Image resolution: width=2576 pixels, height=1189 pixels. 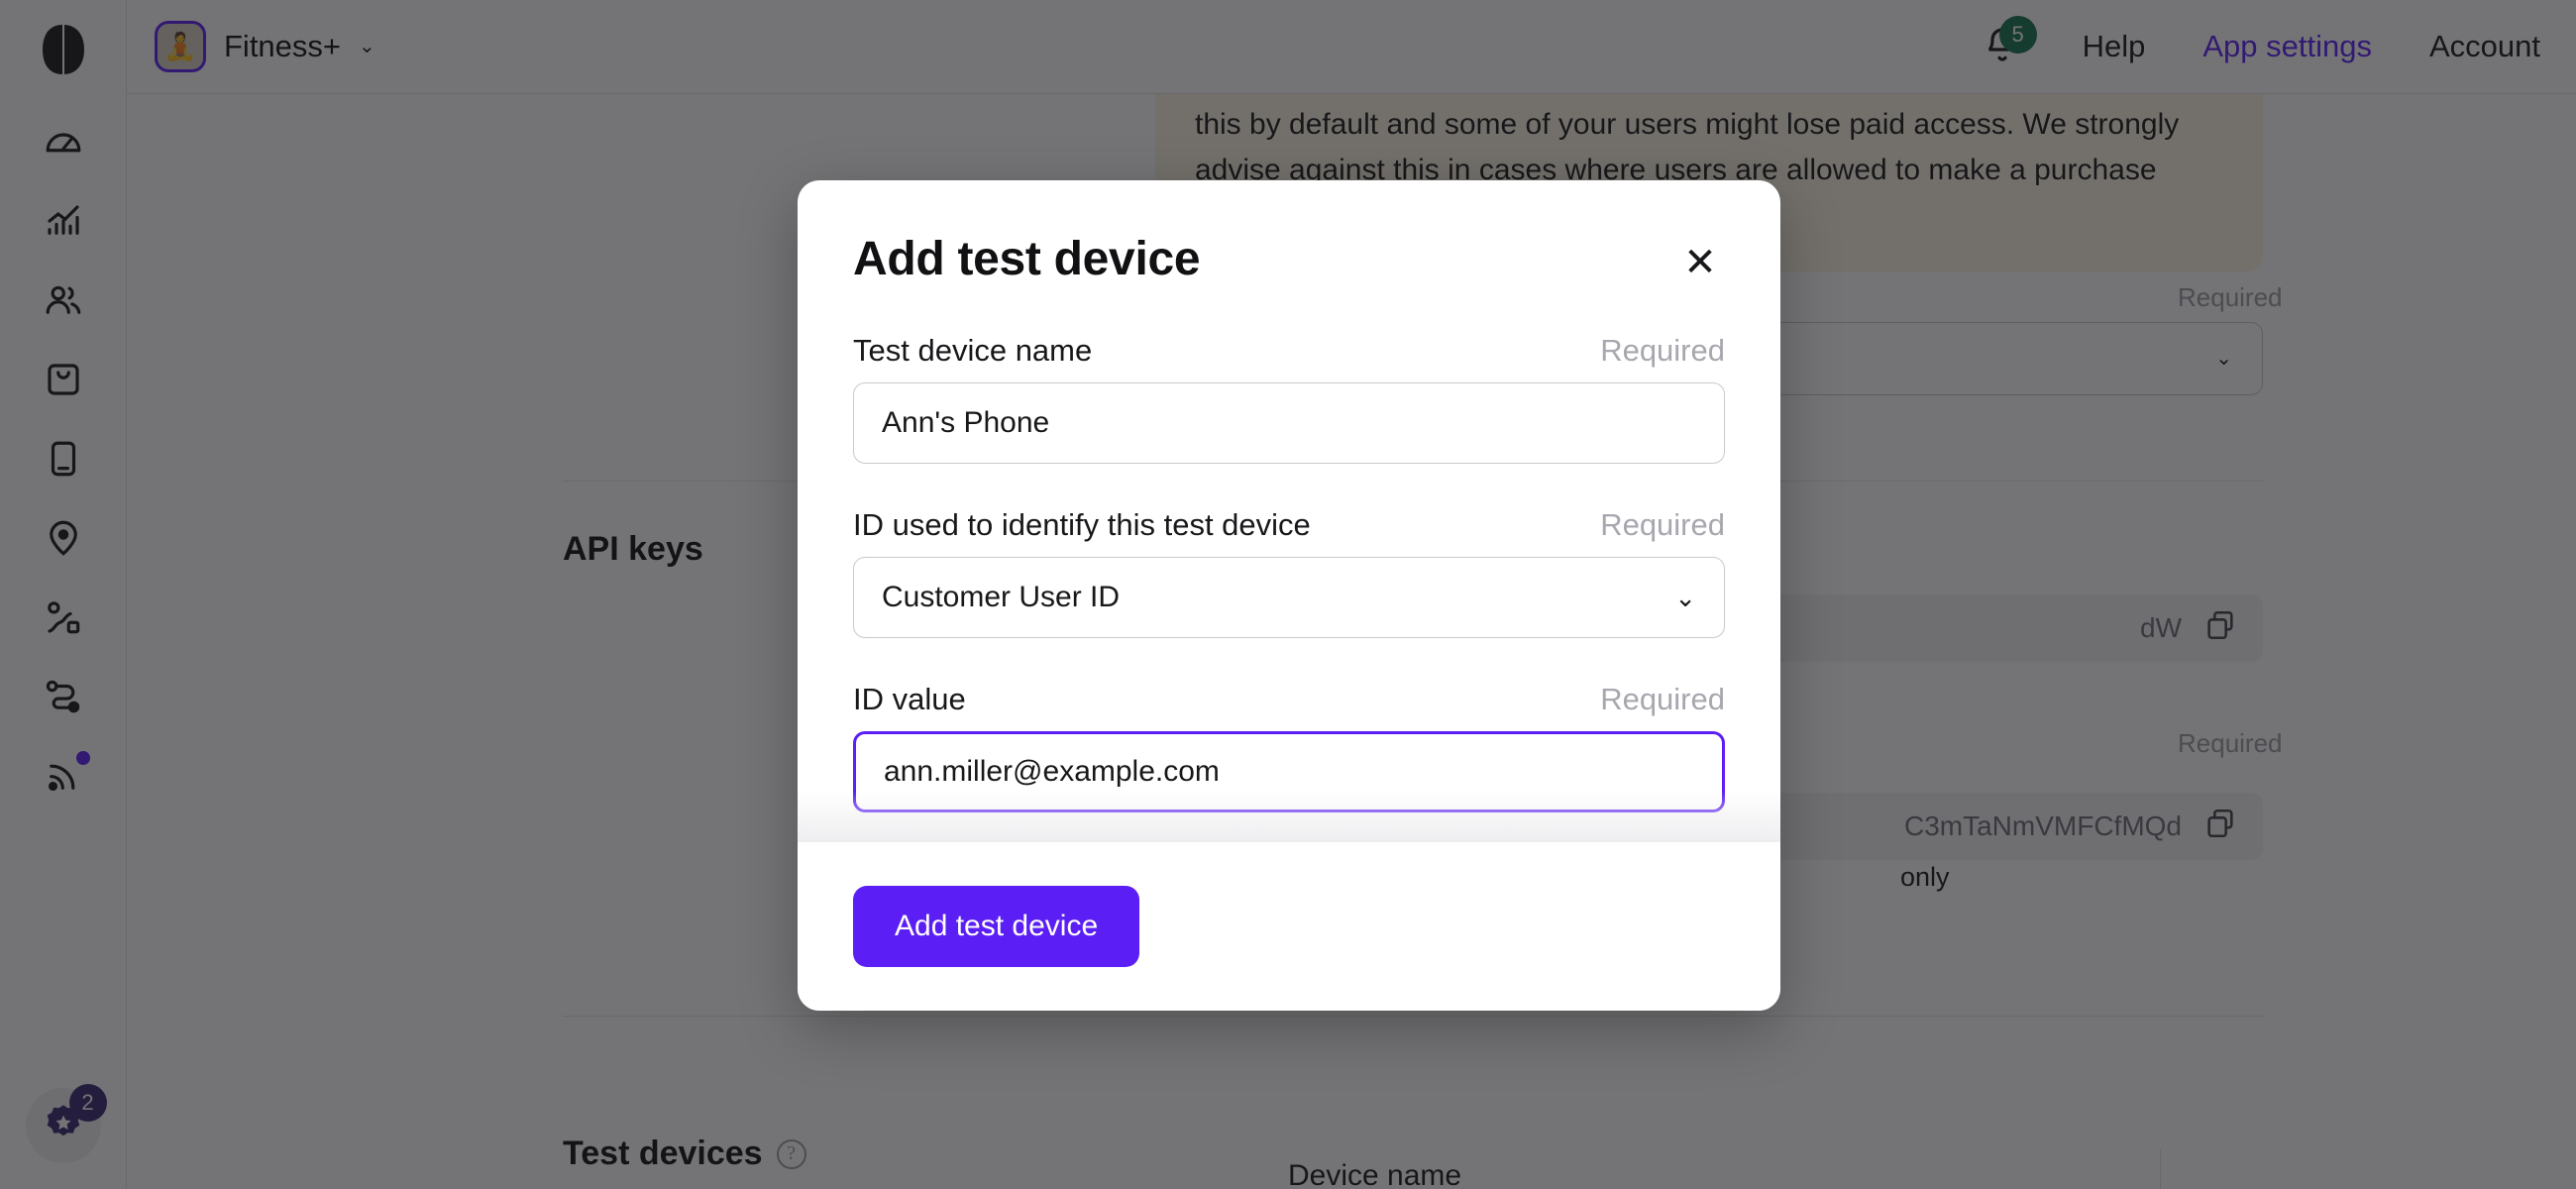 What do you see at coordinates (1289, 351) in the screenshot?
I see `field-label-row: Test device name Required` at bounding box center [1289, 351].